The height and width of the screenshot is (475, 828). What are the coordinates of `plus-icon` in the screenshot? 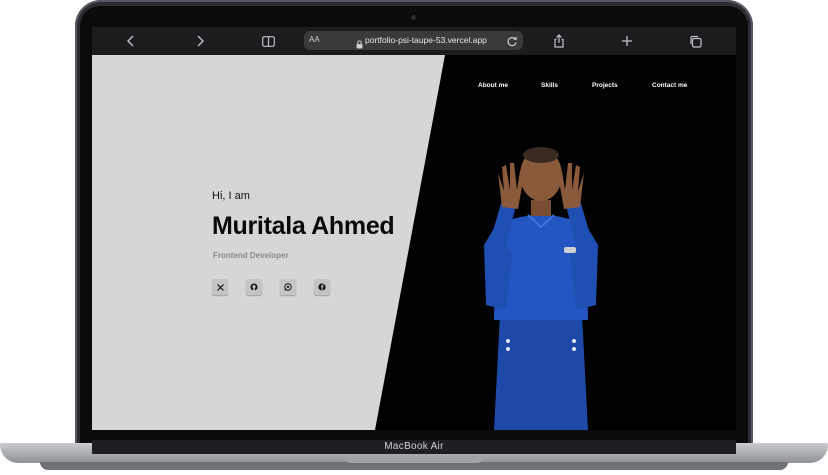 It's located at (627, 41).